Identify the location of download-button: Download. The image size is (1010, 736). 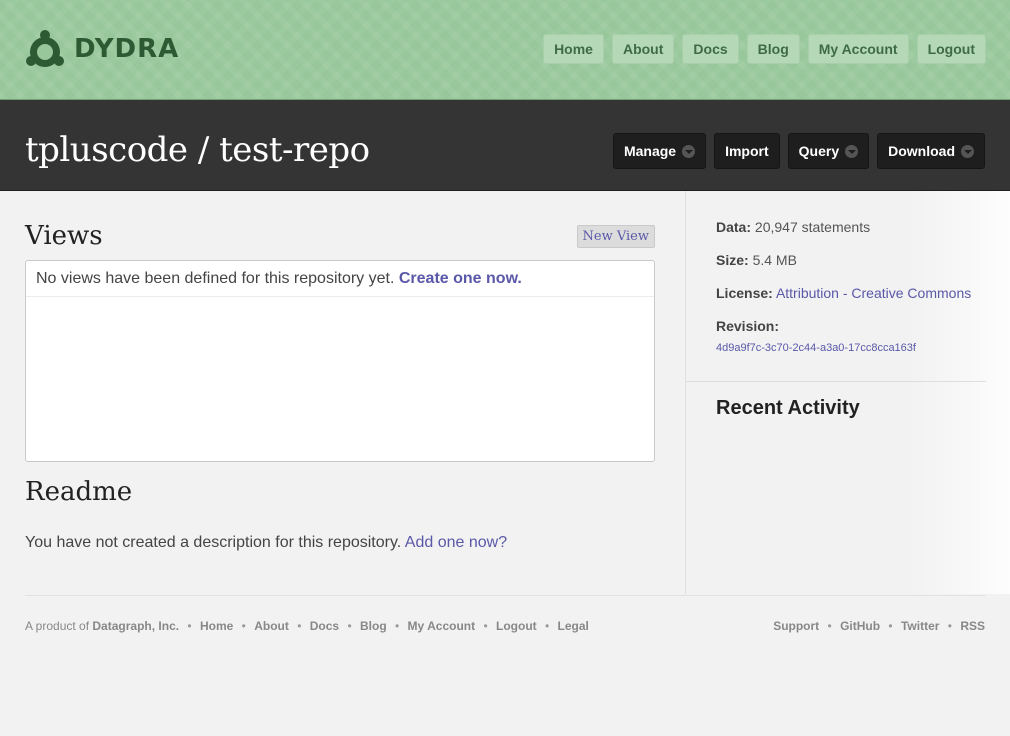
(931, 151).